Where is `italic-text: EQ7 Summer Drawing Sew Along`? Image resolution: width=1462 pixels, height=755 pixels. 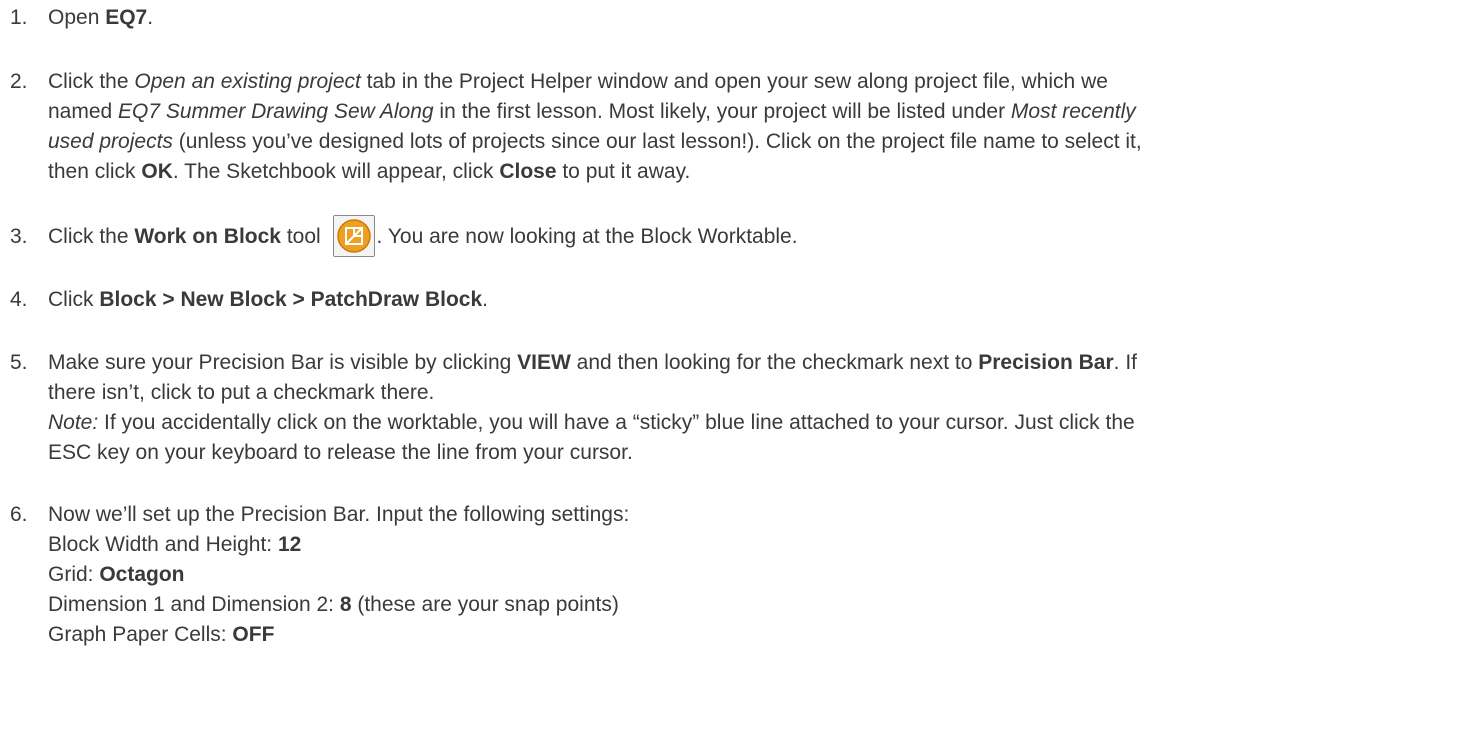
italic-text: EQ7 Summer Drawing Sew Along is located at coordinates (276, 111).